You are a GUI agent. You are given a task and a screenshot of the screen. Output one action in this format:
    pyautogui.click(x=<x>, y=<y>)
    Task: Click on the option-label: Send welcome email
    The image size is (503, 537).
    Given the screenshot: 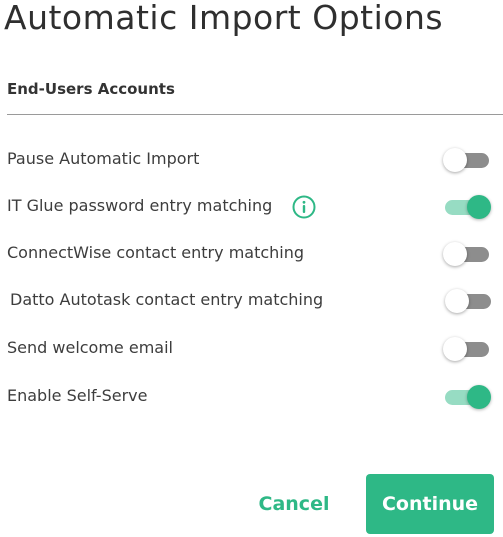 What is the action you would take?
    pyautogui.click(x=90, y=347)
    